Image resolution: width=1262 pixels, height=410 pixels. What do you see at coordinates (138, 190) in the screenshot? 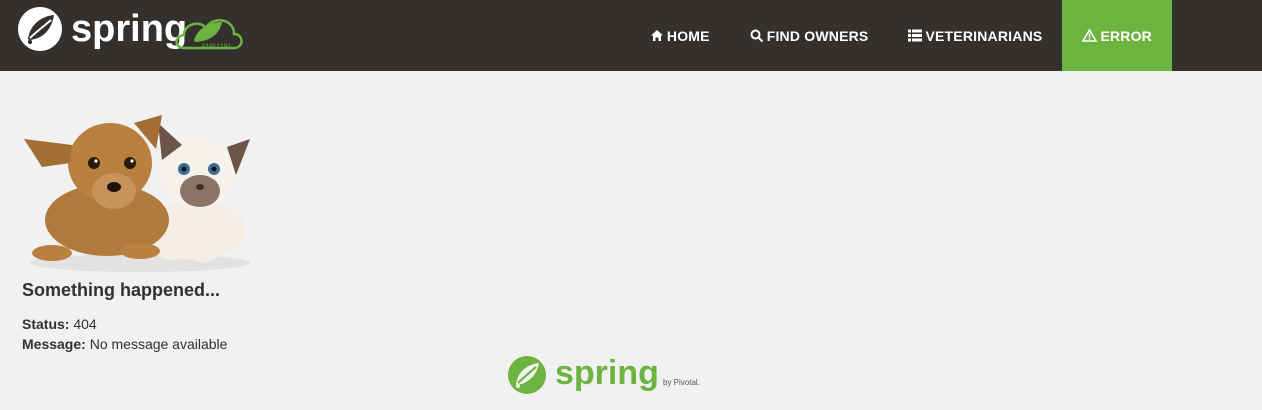
I see `pets-image` at bounding box center [138, 190].